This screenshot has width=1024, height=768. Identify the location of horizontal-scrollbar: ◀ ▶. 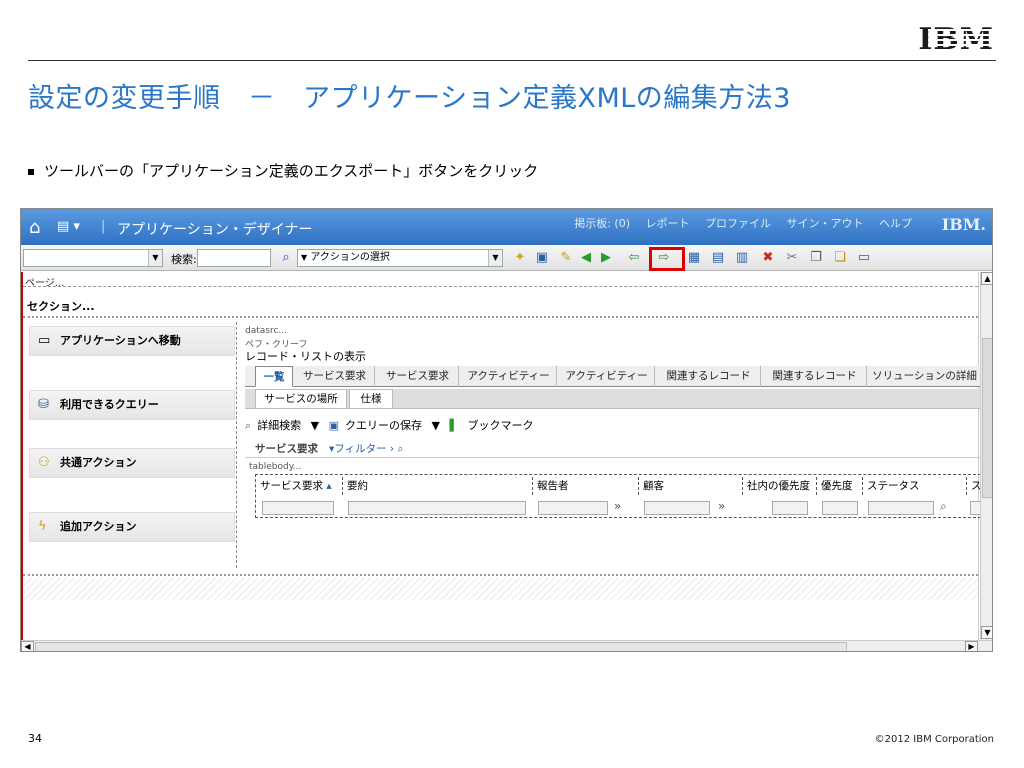
(506, 645).